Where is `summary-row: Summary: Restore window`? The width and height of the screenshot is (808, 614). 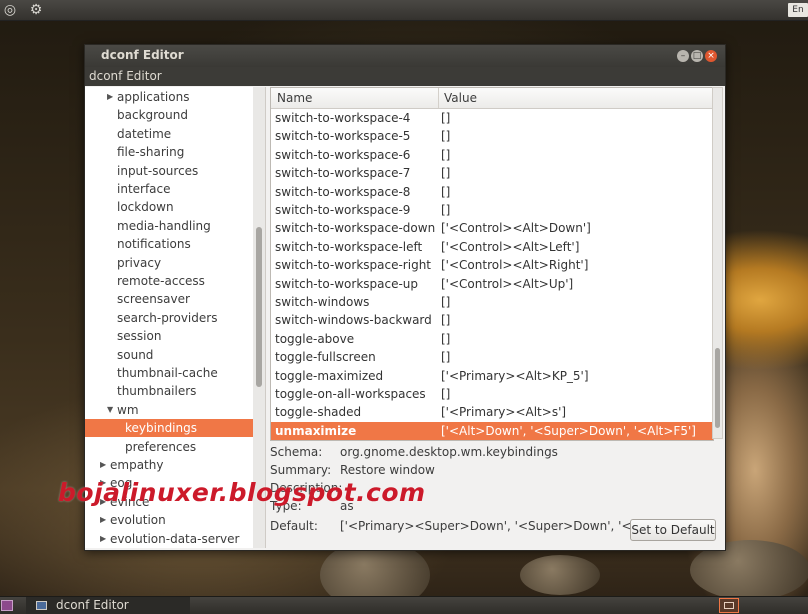
summary-row: Summary: Restore window is located at coordinates (495, 470).